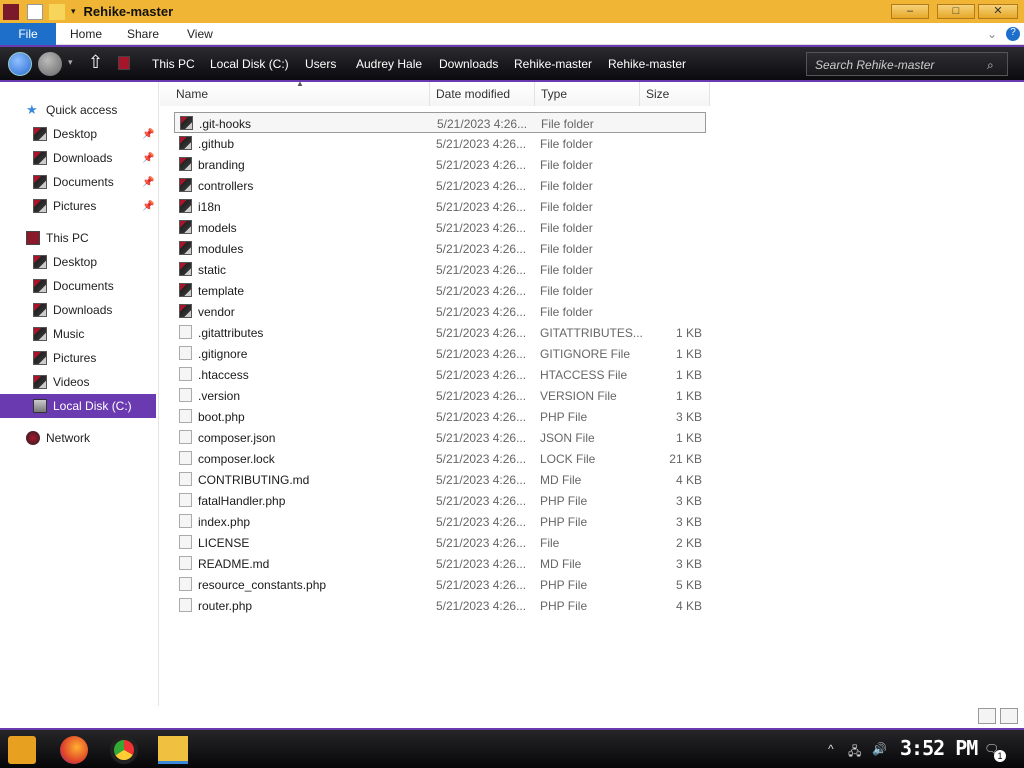  Describe the element at coordinates (440, 269) in the screenshot. I see `folder-row: static 5/21/2023 4:26... File folder` at that location.